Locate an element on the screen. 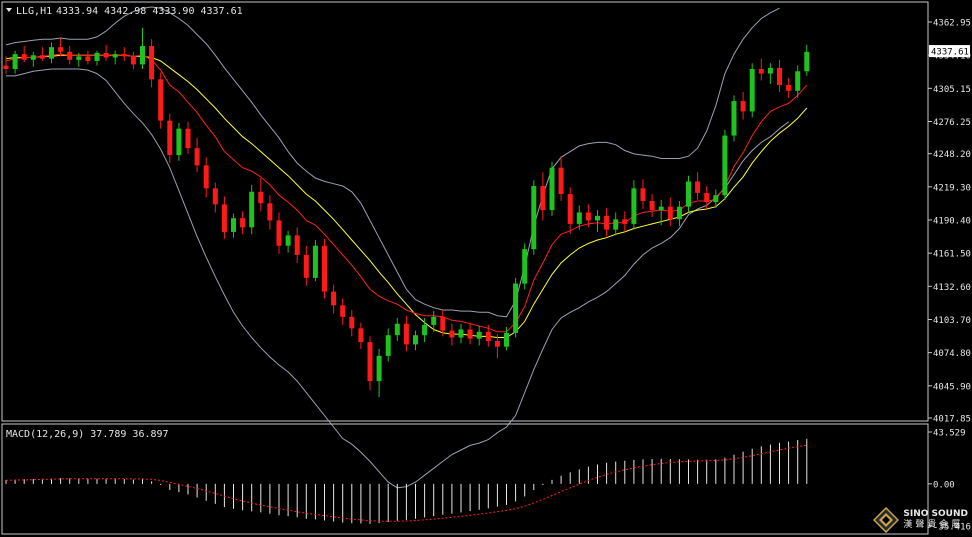 Image resolution: width=972 pixels, height=537 pixels. macd-label: MACD(12,26,9) 37.789 36.897 is located at coordinates (87, 434).